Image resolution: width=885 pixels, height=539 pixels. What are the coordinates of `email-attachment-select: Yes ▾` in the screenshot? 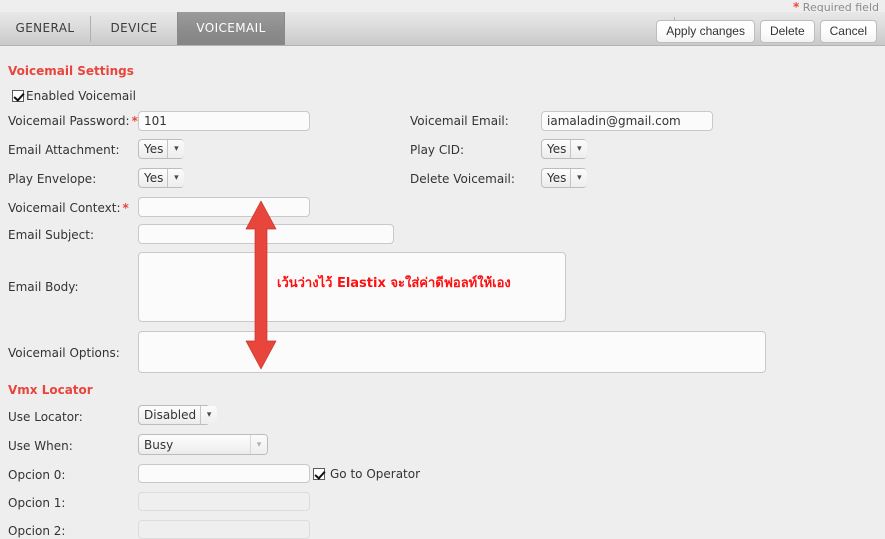 It's located at (161, 149).